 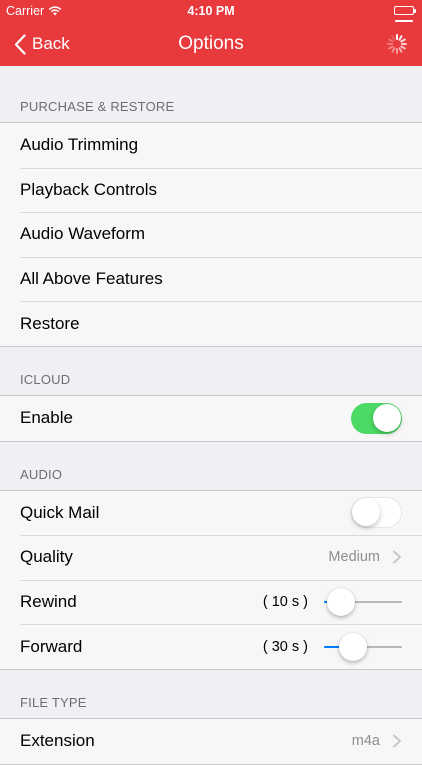 I want to click on page-title: Options, so click(x=211, y=43).